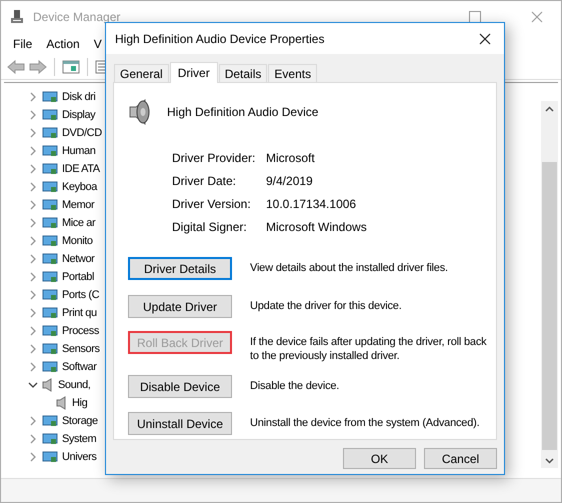  What do you see at coordinates (82, 133) in the screenshot?
I see `tree-item: DVD/CD` at bounding box center [82, 133].